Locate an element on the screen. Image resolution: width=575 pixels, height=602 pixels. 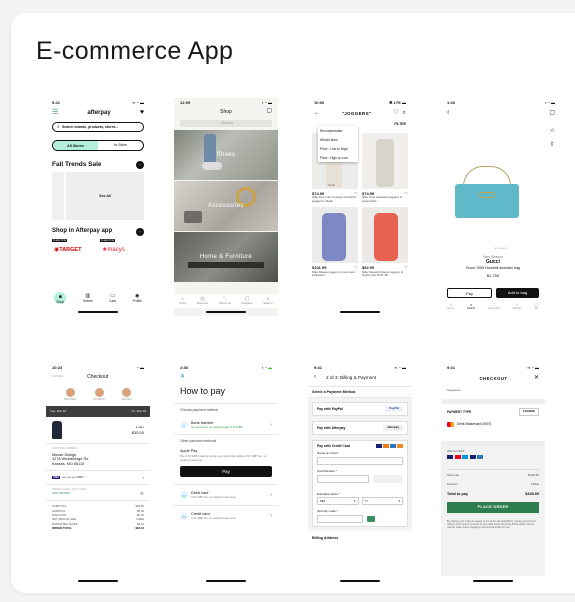
year-select: YY ▾ is located at coordinates (382, 501).